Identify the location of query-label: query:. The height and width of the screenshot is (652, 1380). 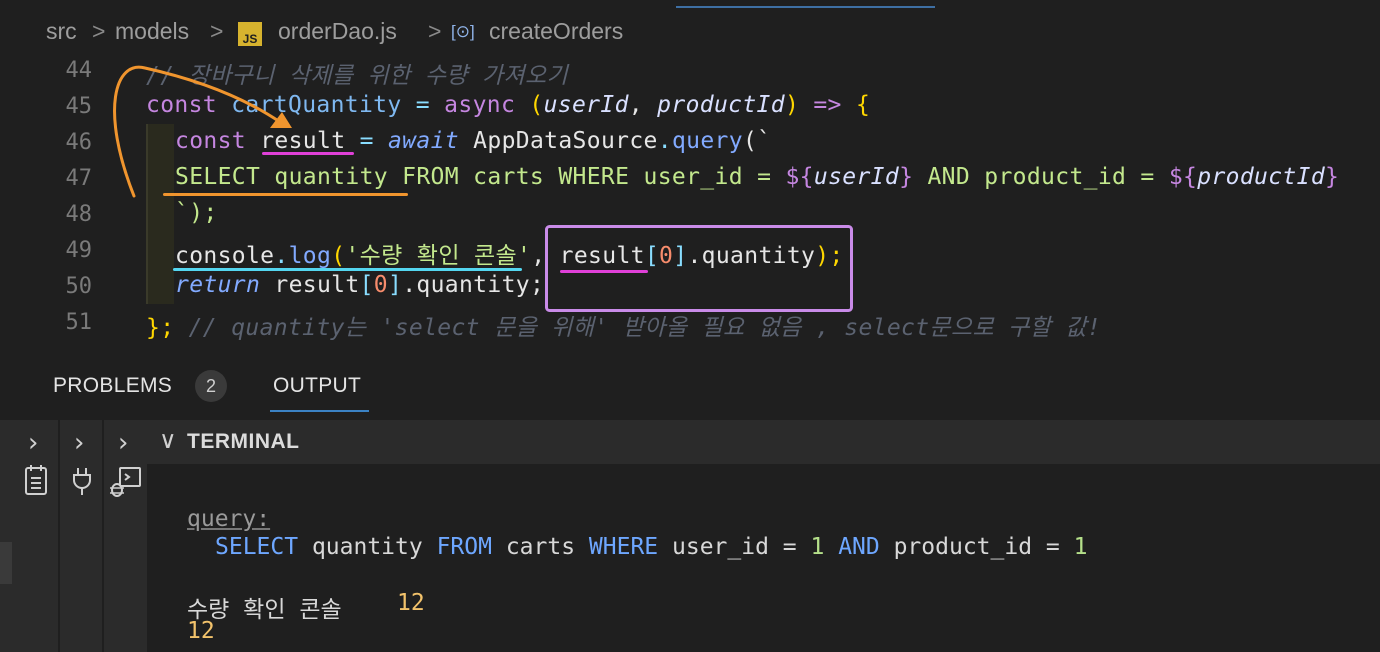
(229, 519).